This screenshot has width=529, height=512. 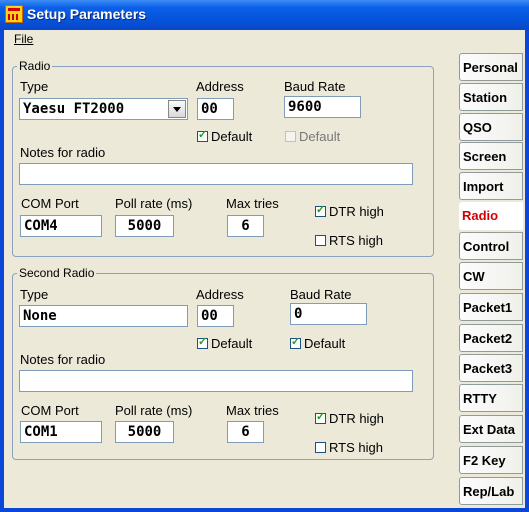 What do you see at coordinates (61, 432) in the screenshot?
I see `second-radio-com-input: COM1` at bounding box center [61, 432].